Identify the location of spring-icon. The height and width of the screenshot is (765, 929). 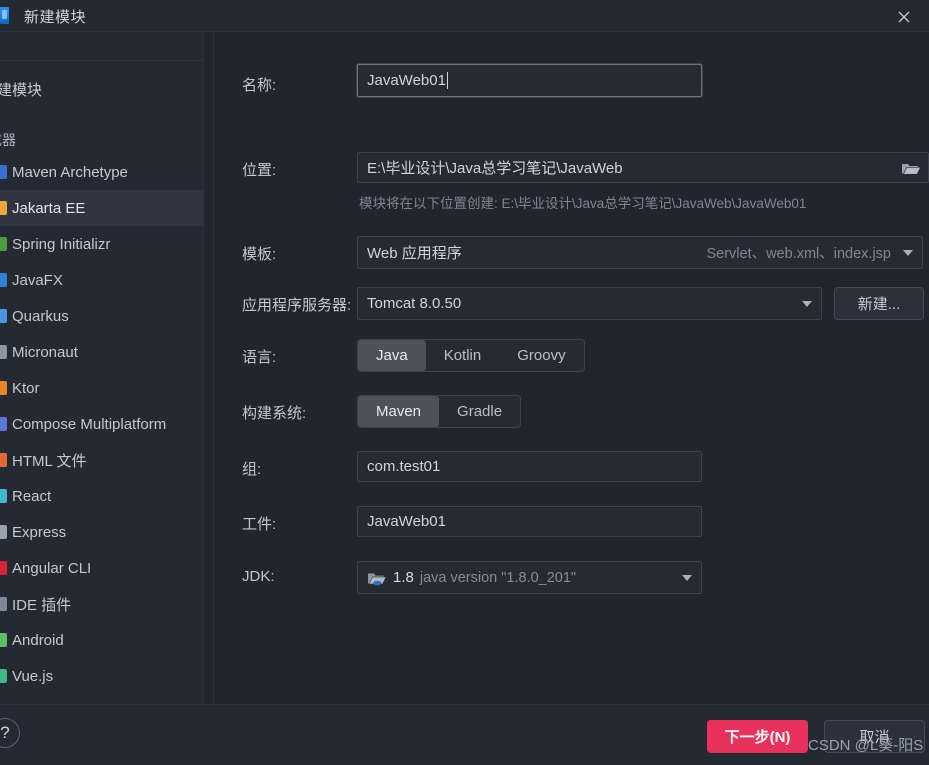
(3, 244).